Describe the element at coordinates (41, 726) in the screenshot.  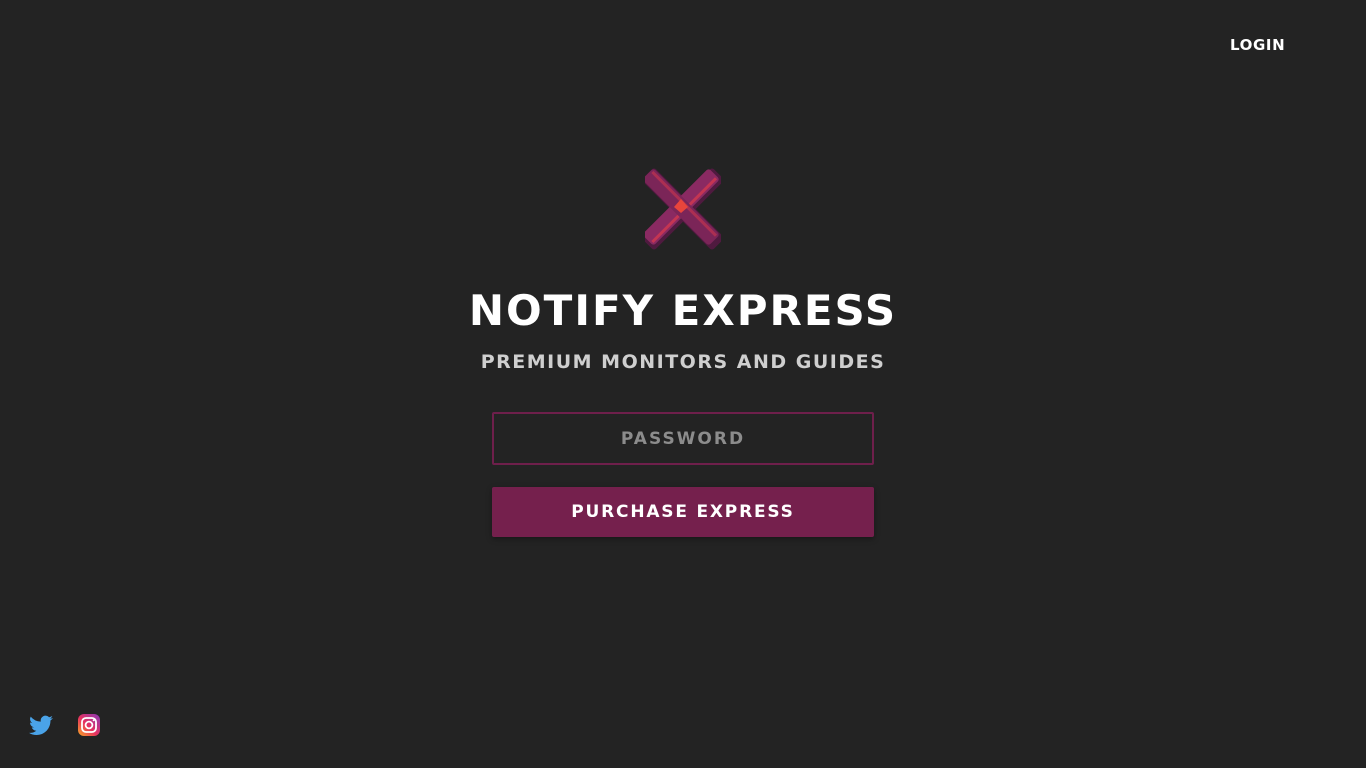
I see `twitter-icon` at that location.